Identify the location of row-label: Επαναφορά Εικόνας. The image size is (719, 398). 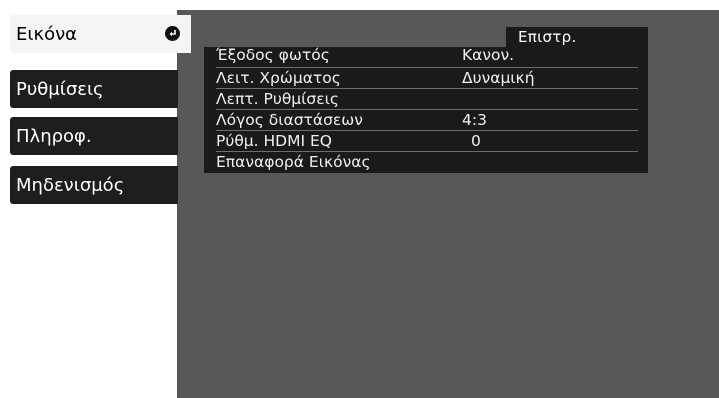
(293, 162).